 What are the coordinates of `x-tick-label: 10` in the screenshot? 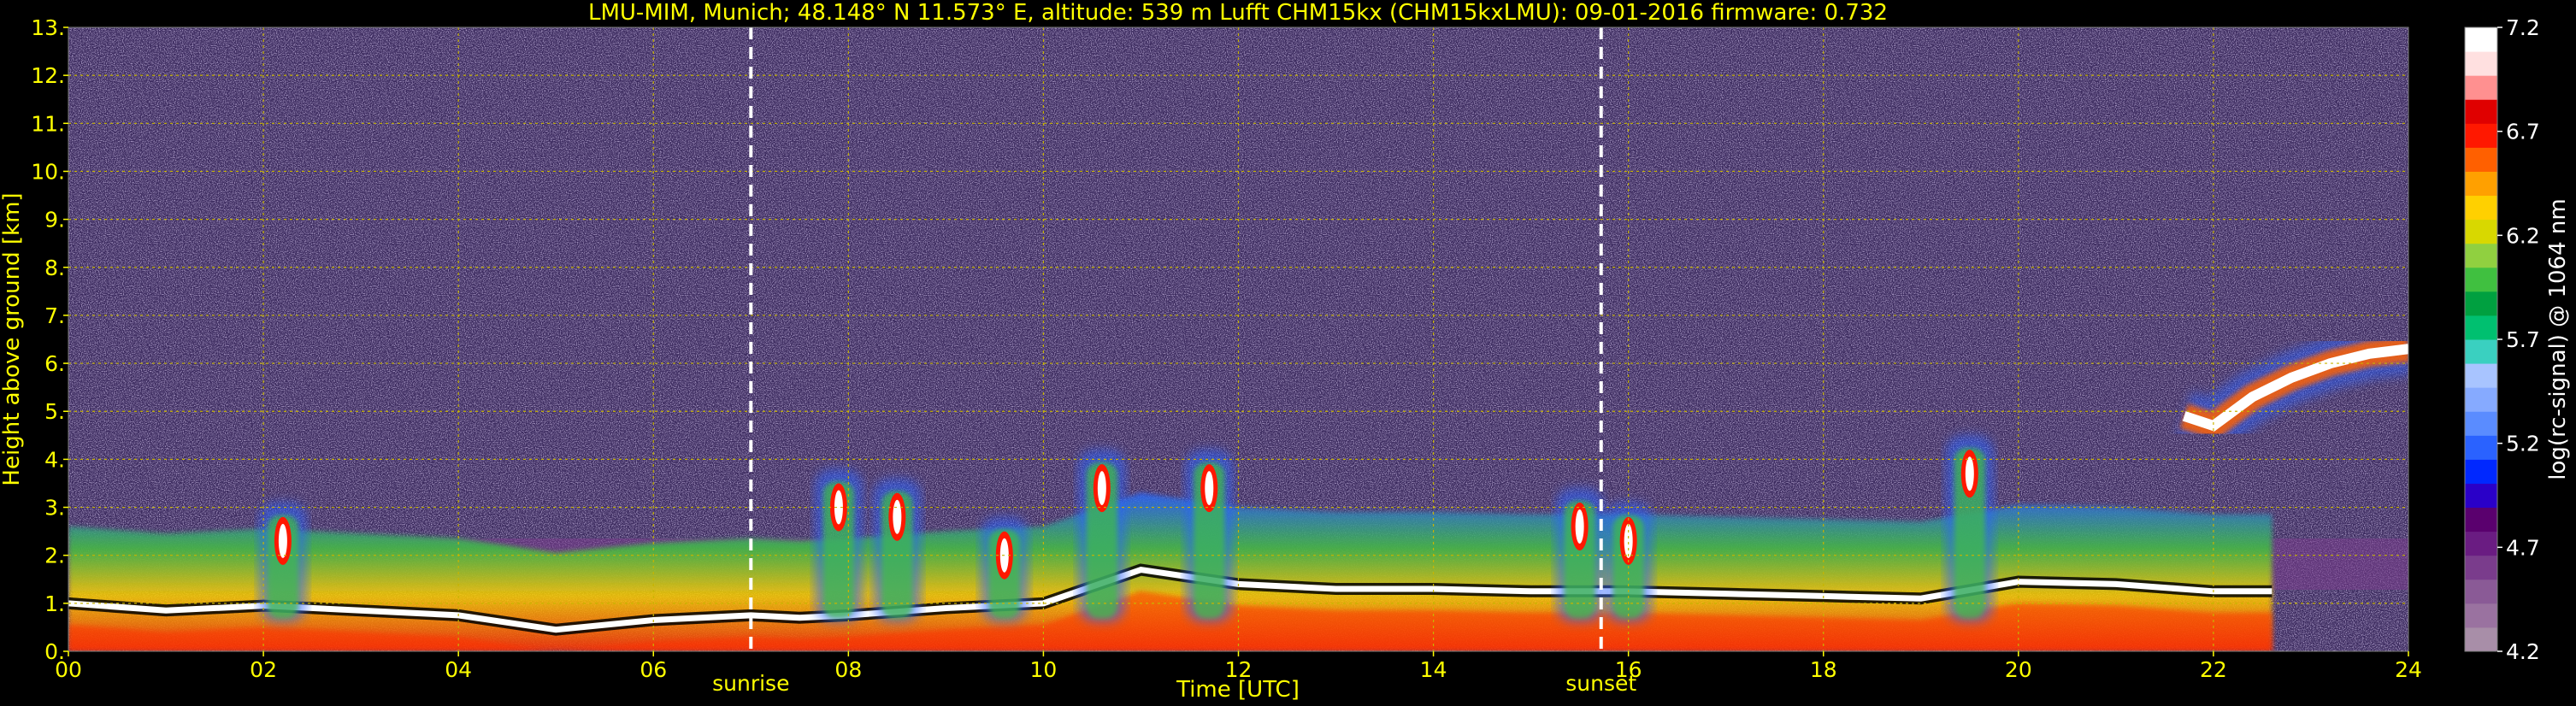 It's located at (1044, 669).